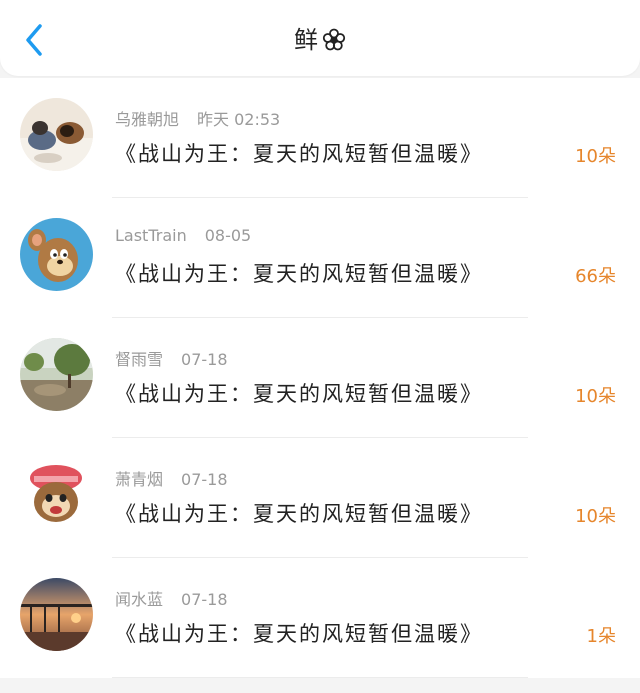 The height and width of the screenshot is (693, 640). I want to click on meta-line: 督雨雪 07-18, so click(171, 358).